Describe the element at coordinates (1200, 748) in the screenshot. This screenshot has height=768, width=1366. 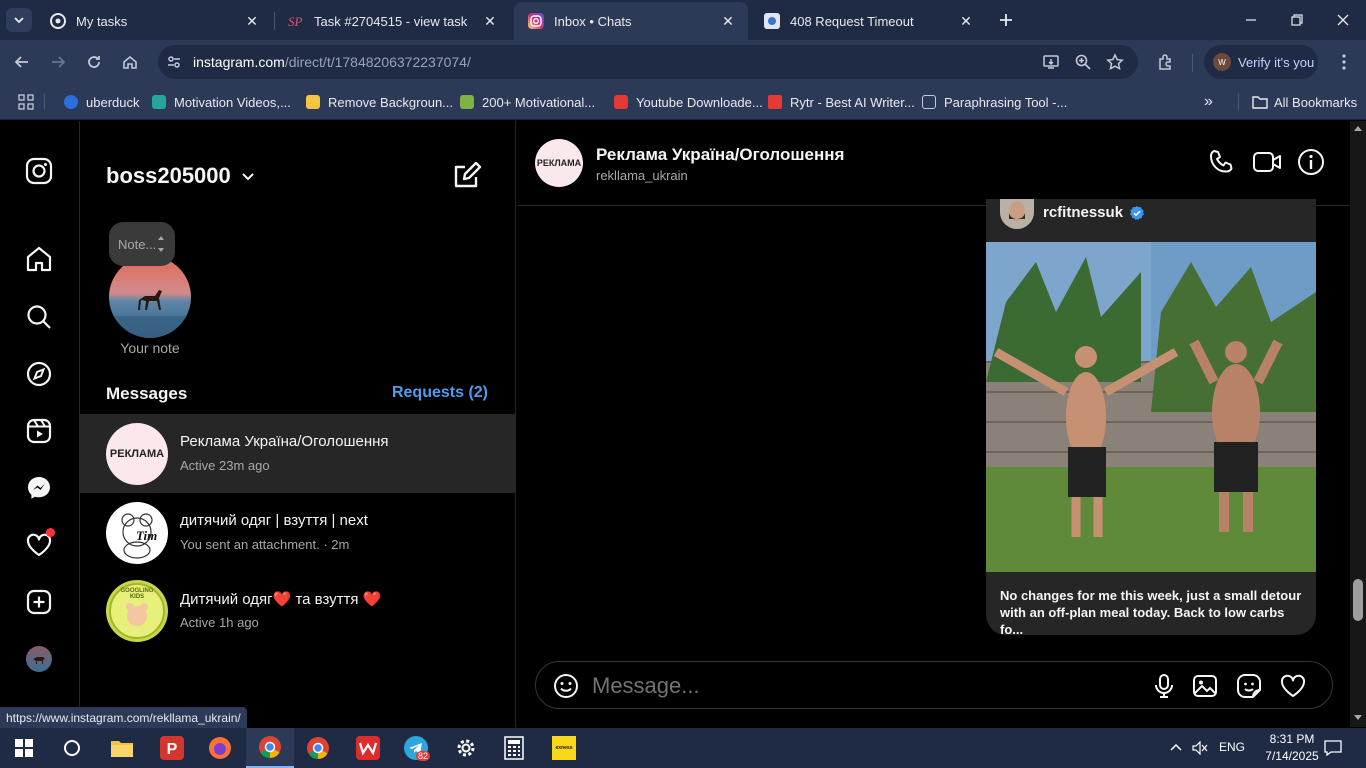
I see `volume-button` at that location.